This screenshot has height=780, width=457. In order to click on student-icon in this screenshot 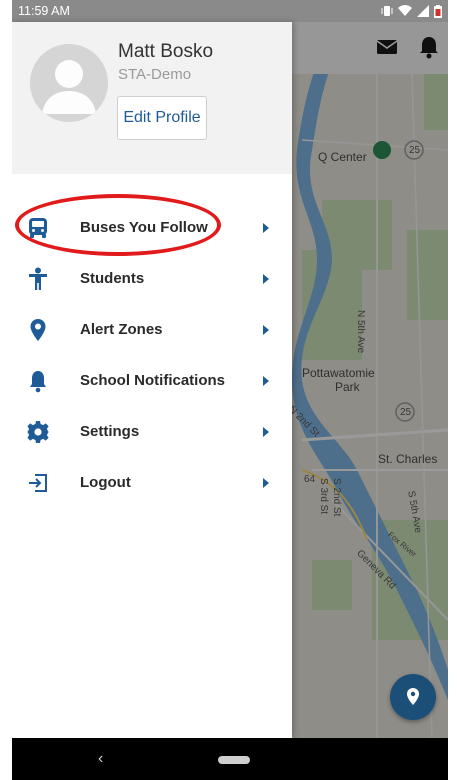, I will do `click(38, 278)`.